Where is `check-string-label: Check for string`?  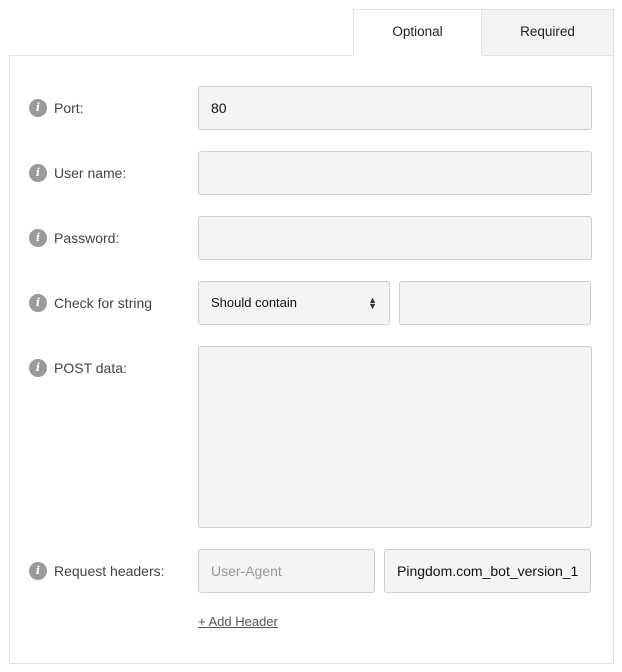 check-string-label: Check for string is located at coordinates (103, 303).